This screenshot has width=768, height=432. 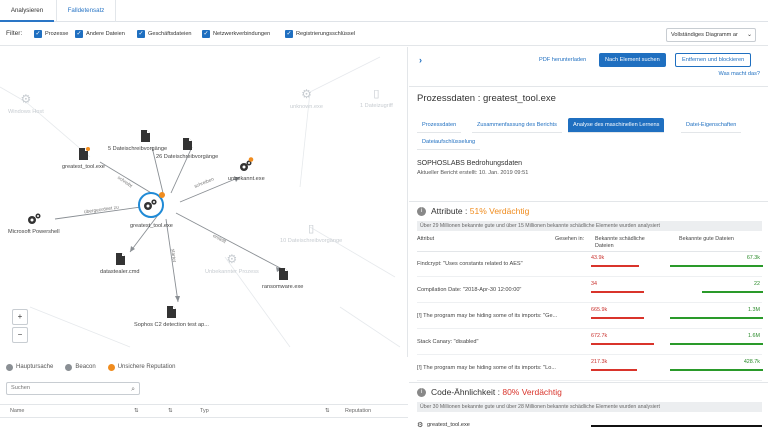 I want to click on filter-business-files: ✓ Geschäftsdateien, so click(x=164, y=34).